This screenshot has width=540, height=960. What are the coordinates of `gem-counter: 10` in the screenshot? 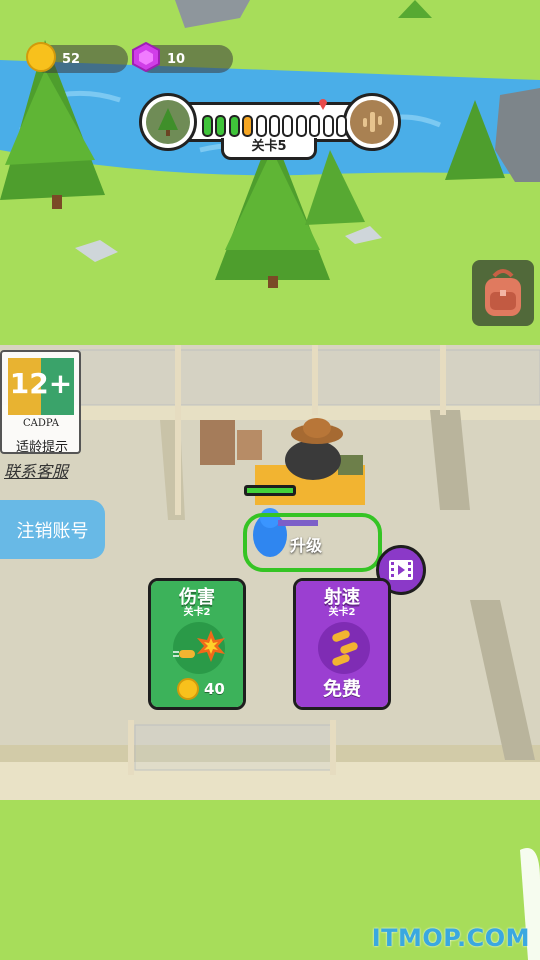 It's located at (182, 57).